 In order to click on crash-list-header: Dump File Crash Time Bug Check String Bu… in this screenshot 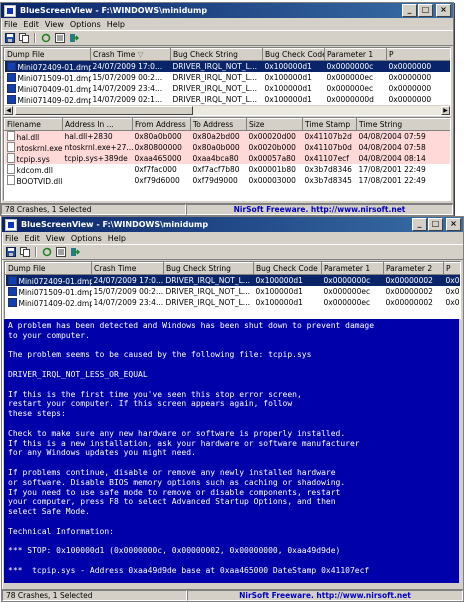, I will do `click(232, 268)`.